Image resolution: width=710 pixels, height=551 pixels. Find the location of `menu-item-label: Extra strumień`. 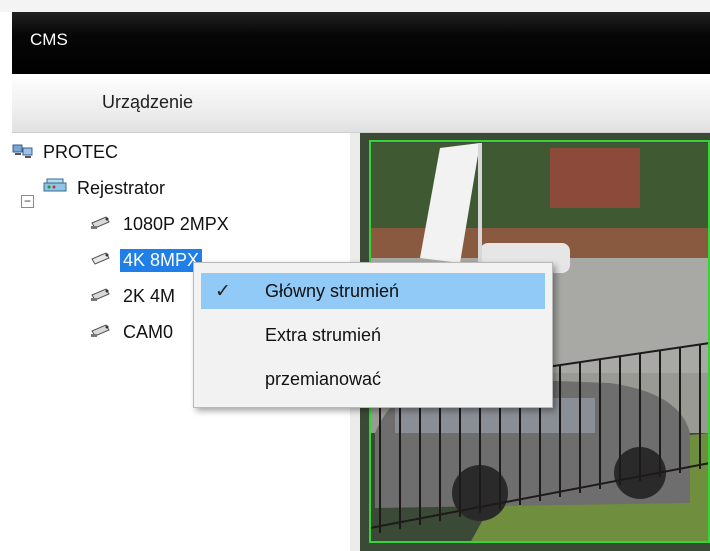

menu-item-label: Extra strumień is located at coordinates (323, 334).